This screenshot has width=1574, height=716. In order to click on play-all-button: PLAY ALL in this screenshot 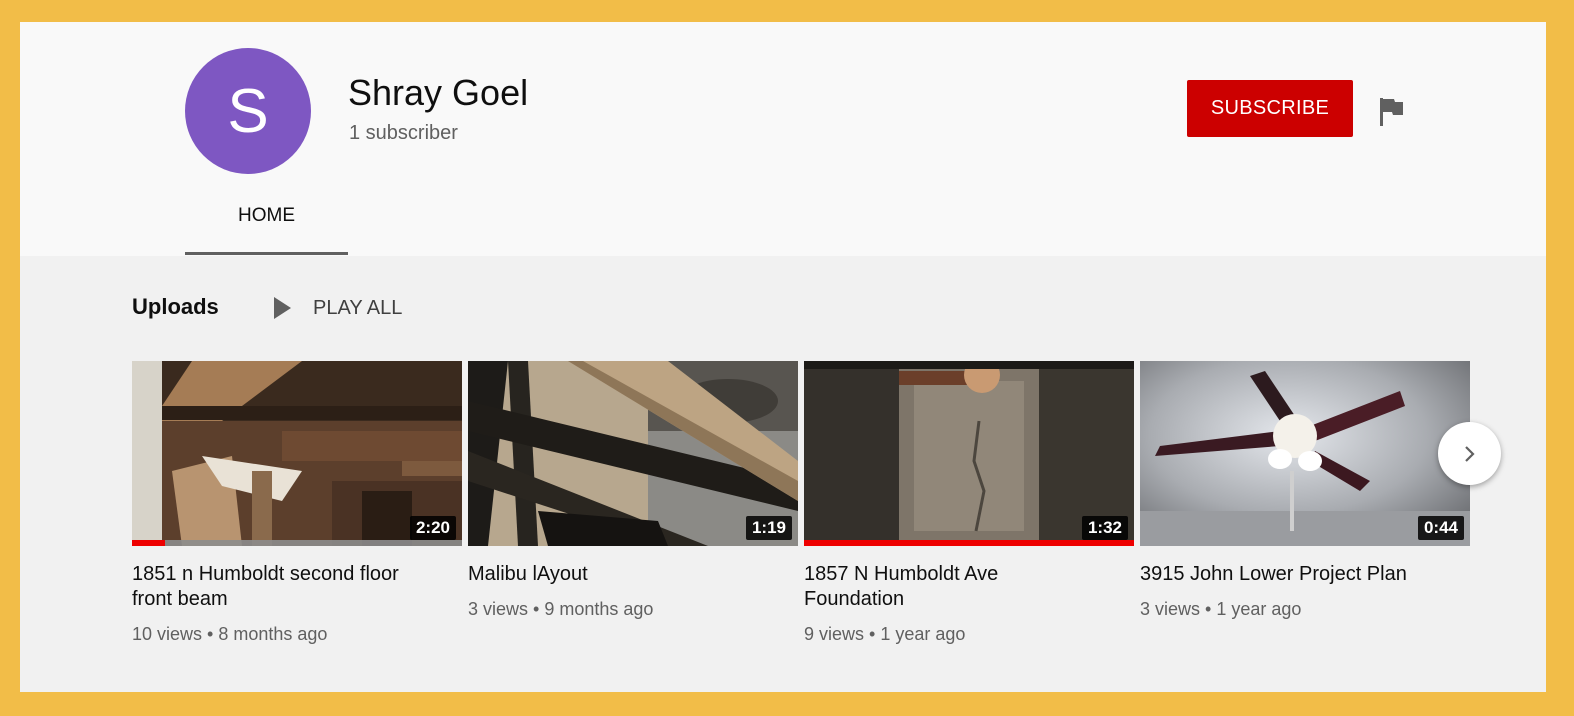, I will do `click(338, 308)`.